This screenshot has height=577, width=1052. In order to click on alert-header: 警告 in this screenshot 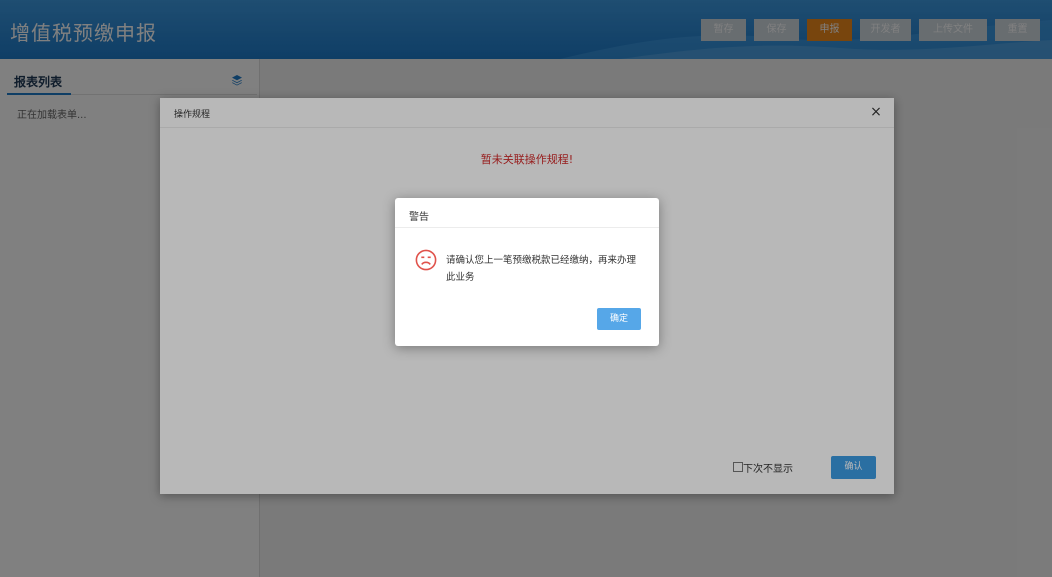, I will do `click(527, 213)`.